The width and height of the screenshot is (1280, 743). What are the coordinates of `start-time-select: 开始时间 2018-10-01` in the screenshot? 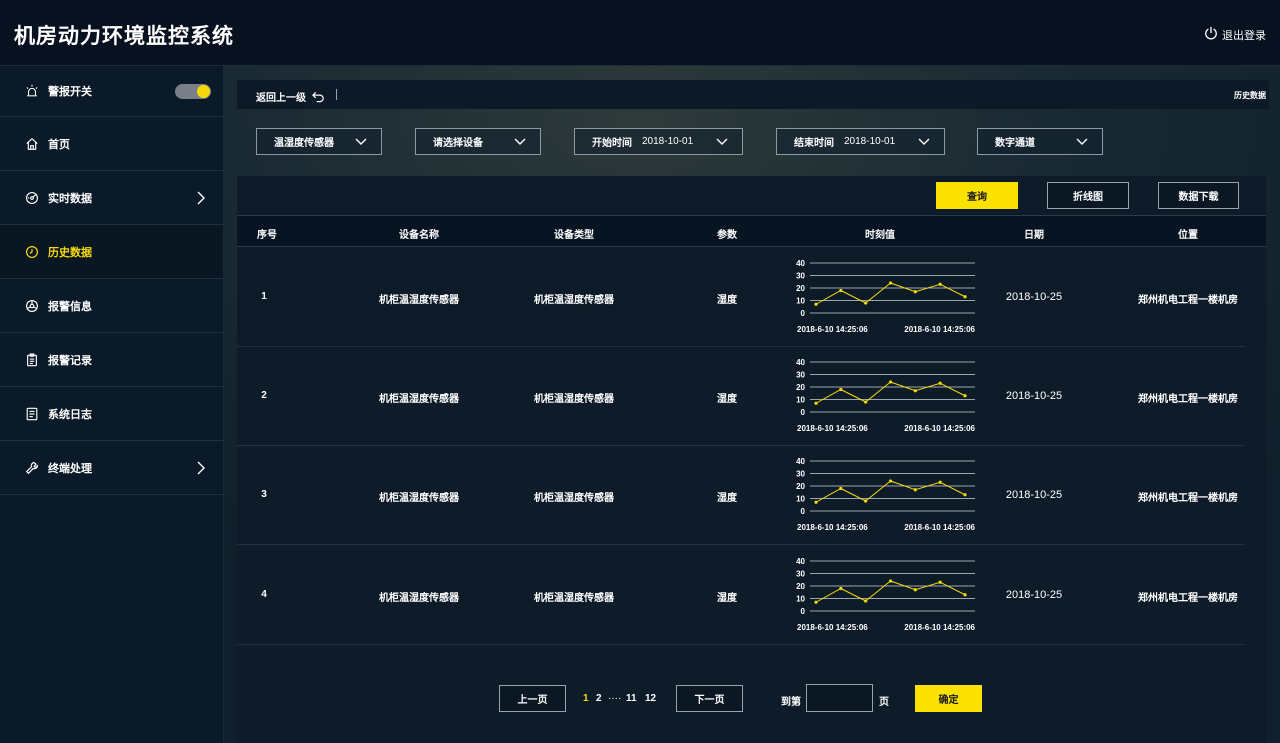 It's located at (658, 141).